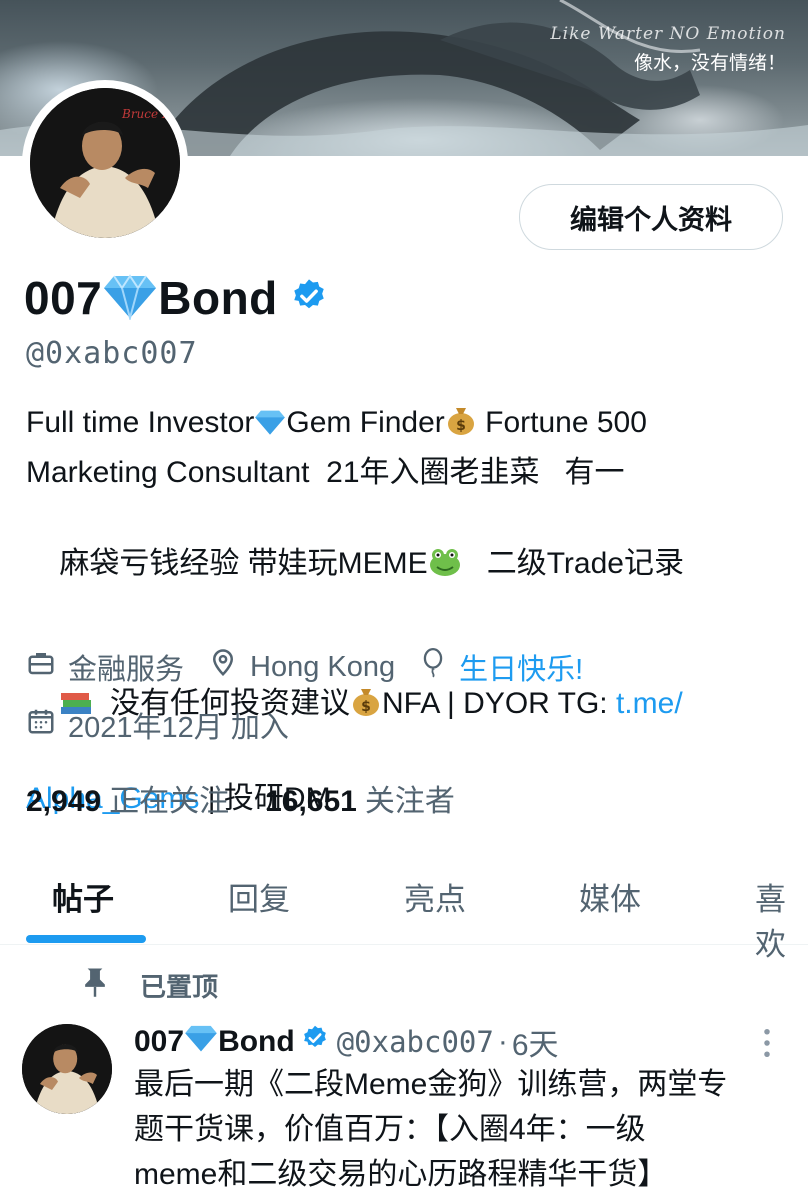 Image resolution: width=808 pixels, height=1200 pixels. I want to click on tab-replies: 回复, so click(259, 896).